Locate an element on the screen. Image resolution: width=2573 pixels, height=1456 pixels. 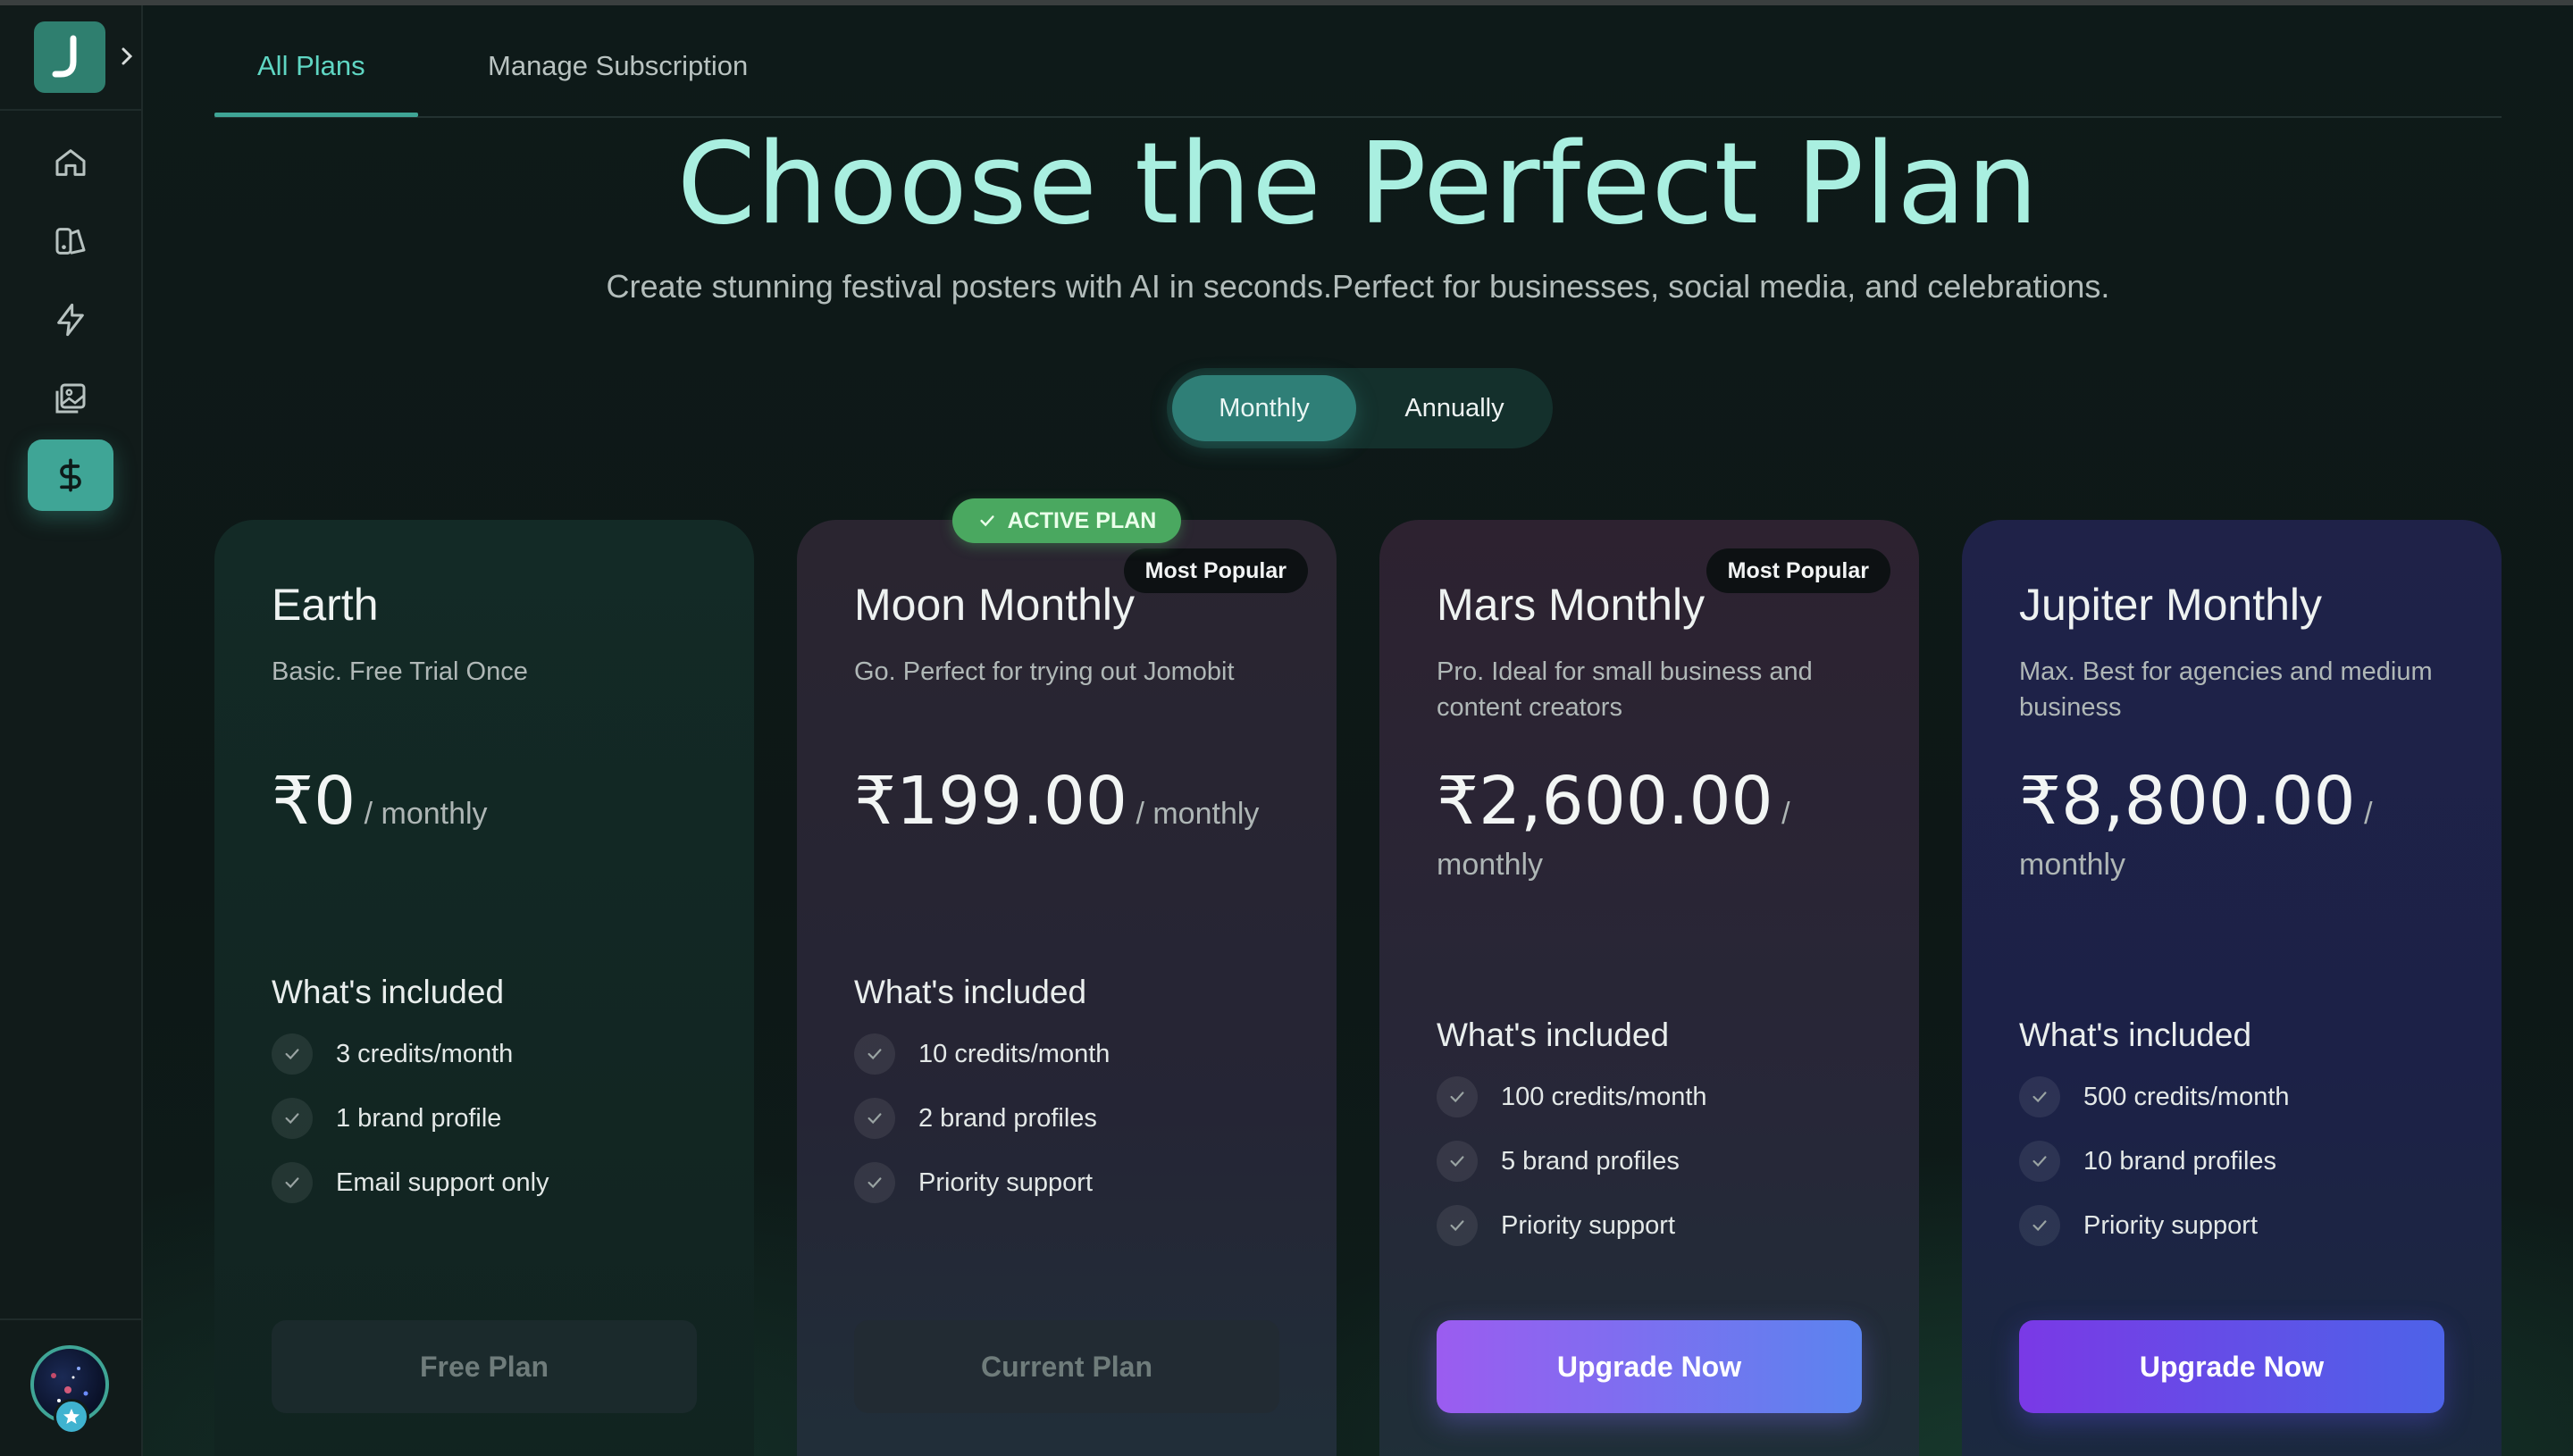
list-item: 3 credits/month is located at coordinates (410, 1054).